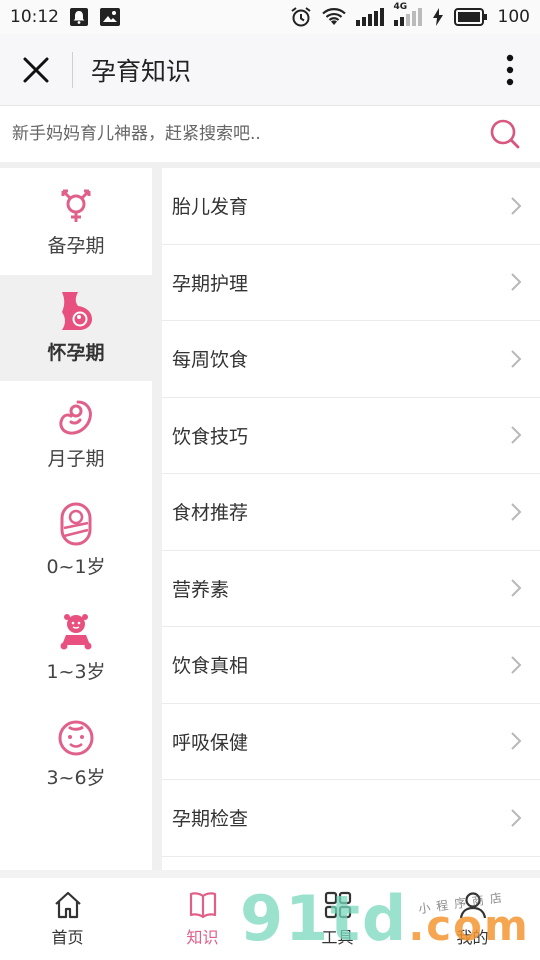 This screenshot has width=540, height=960. I want to click on sidebar-item-label: 0~1岁, so click(76, 567).